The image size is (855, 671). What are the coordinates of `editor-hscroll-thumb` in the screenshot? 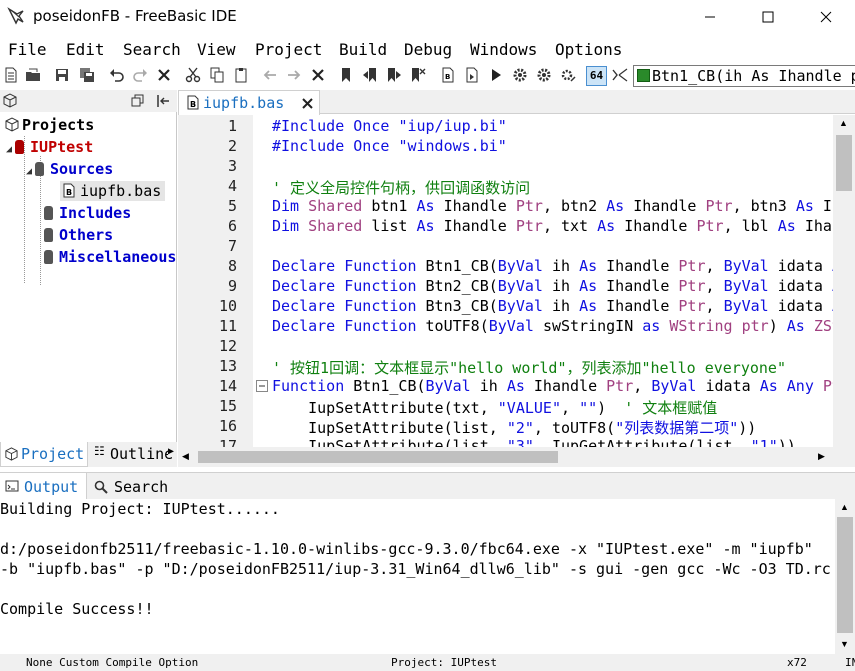 It's located at (378, 457).